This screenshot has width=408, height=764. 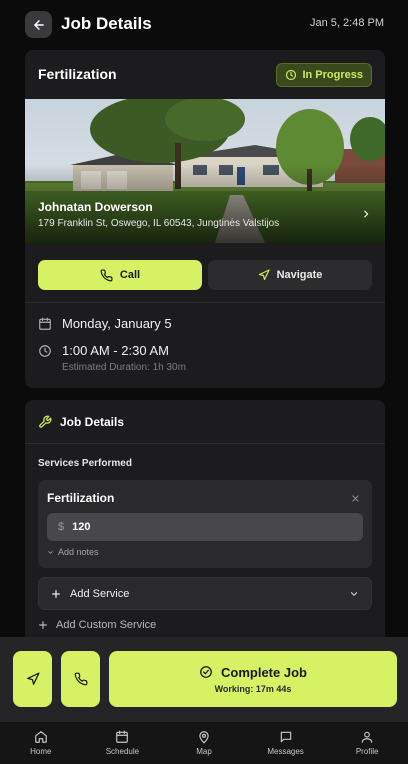 I want to click on complete-job-label-row: Complete Job, so click(x=253, y=672).